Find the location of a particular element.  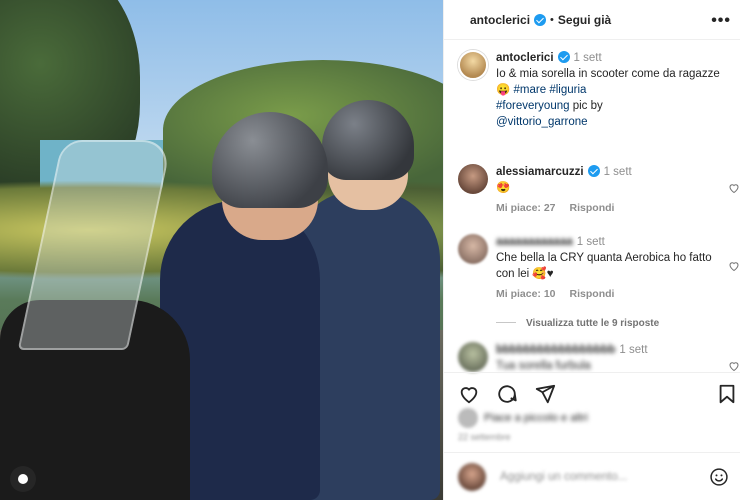

comment-text: Tua sorella furbula is located at coordinates (543, 366).